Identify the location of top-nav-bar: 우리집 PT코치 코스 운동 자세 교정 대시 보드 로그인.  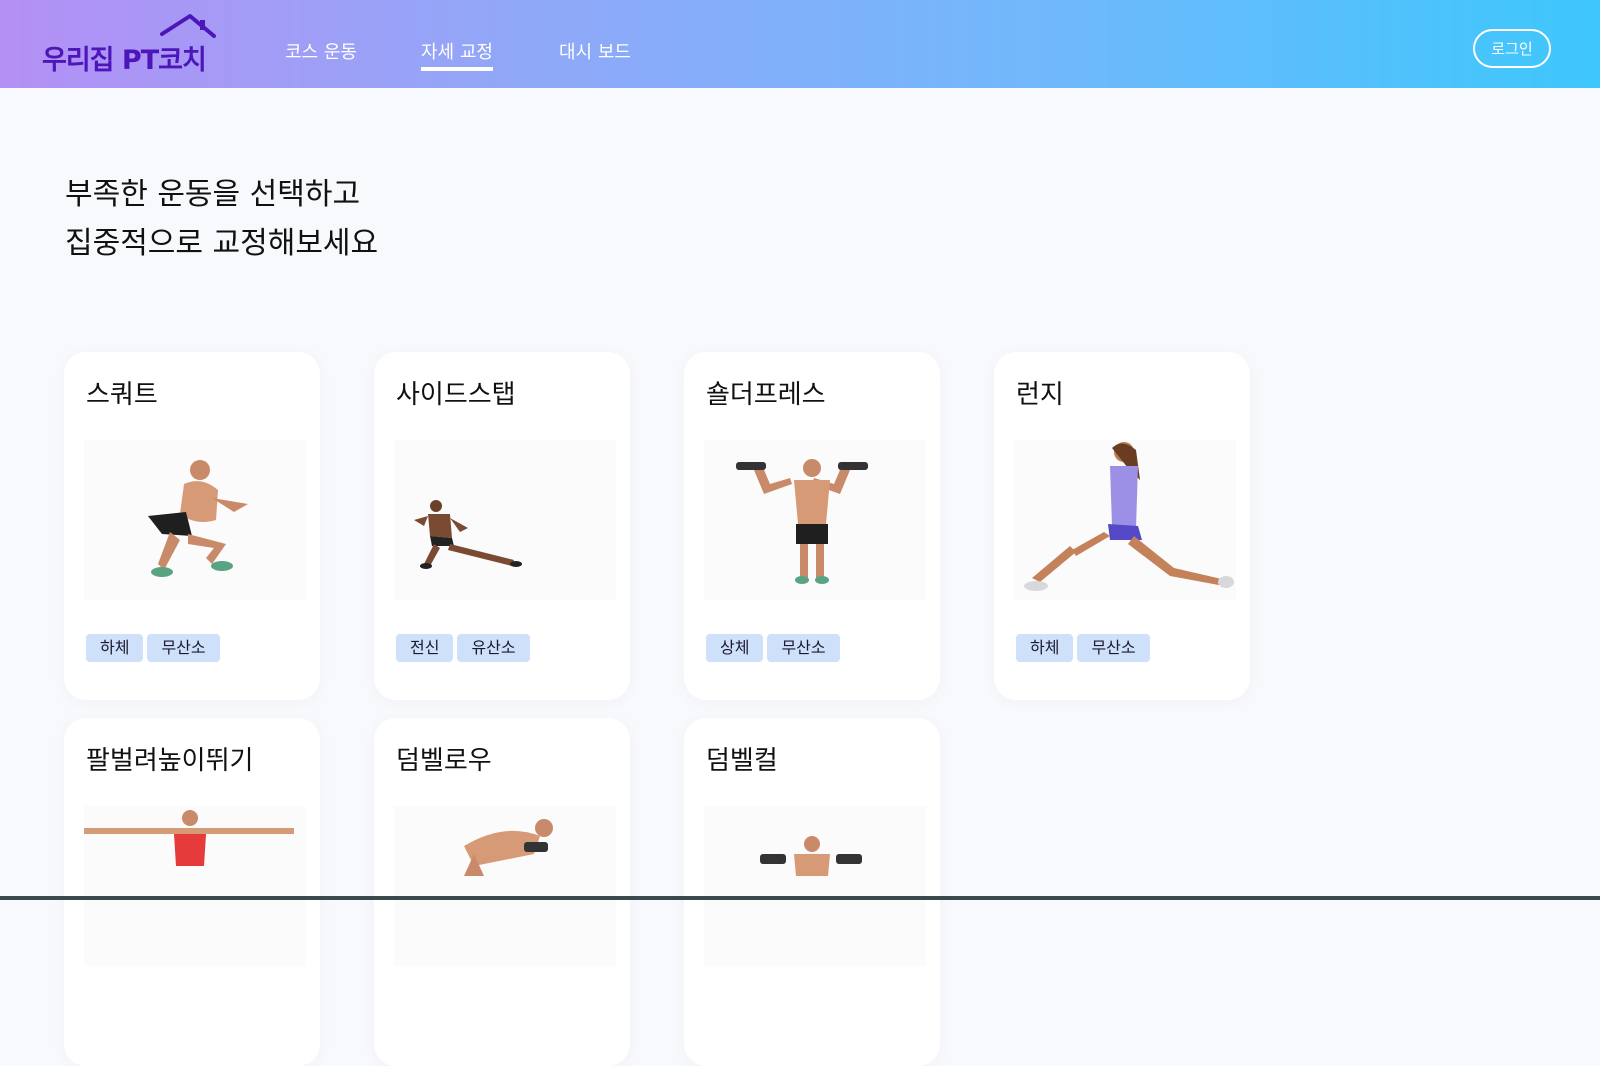
(800, 44).